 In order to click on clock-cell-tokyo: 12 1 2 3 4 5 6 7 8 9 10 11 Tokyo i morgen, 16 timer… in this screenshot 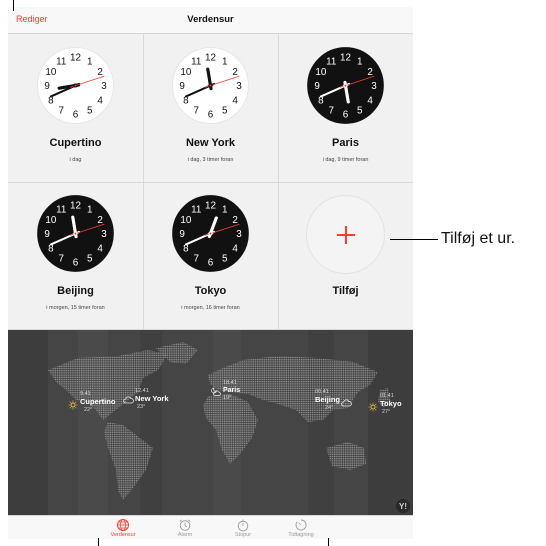, I will do `click(210, 256)`.